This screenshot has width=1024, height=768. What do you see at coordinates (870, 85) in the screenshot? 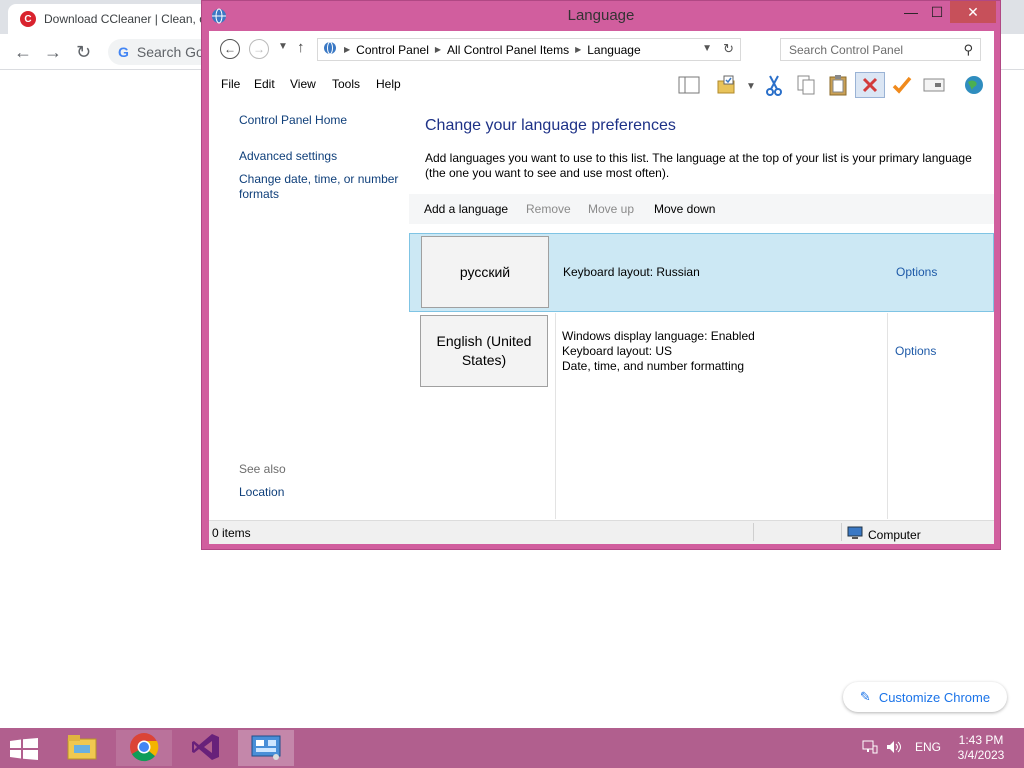
I see `delete-icon` at bounding box center [870, 85].